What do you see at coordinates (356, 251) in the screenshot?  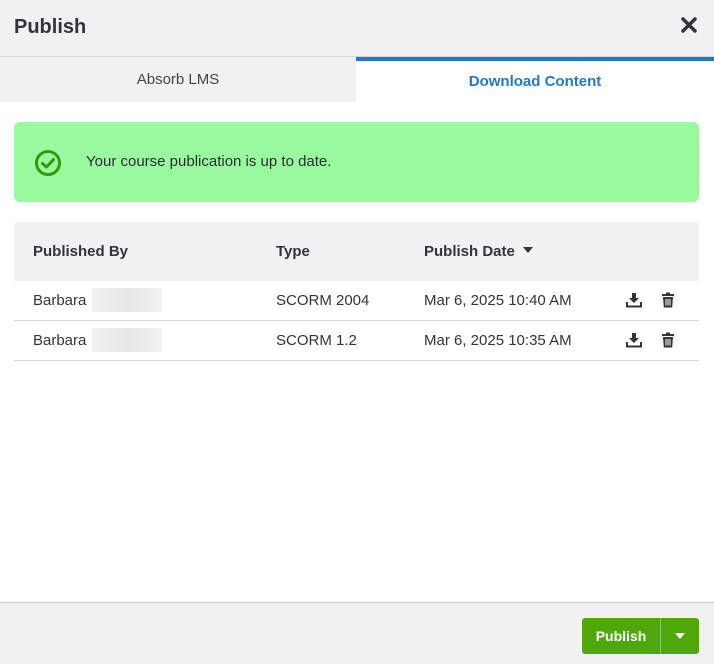 I see `table-header: Published By Type Publish Date` at bounding box center [356, 251].